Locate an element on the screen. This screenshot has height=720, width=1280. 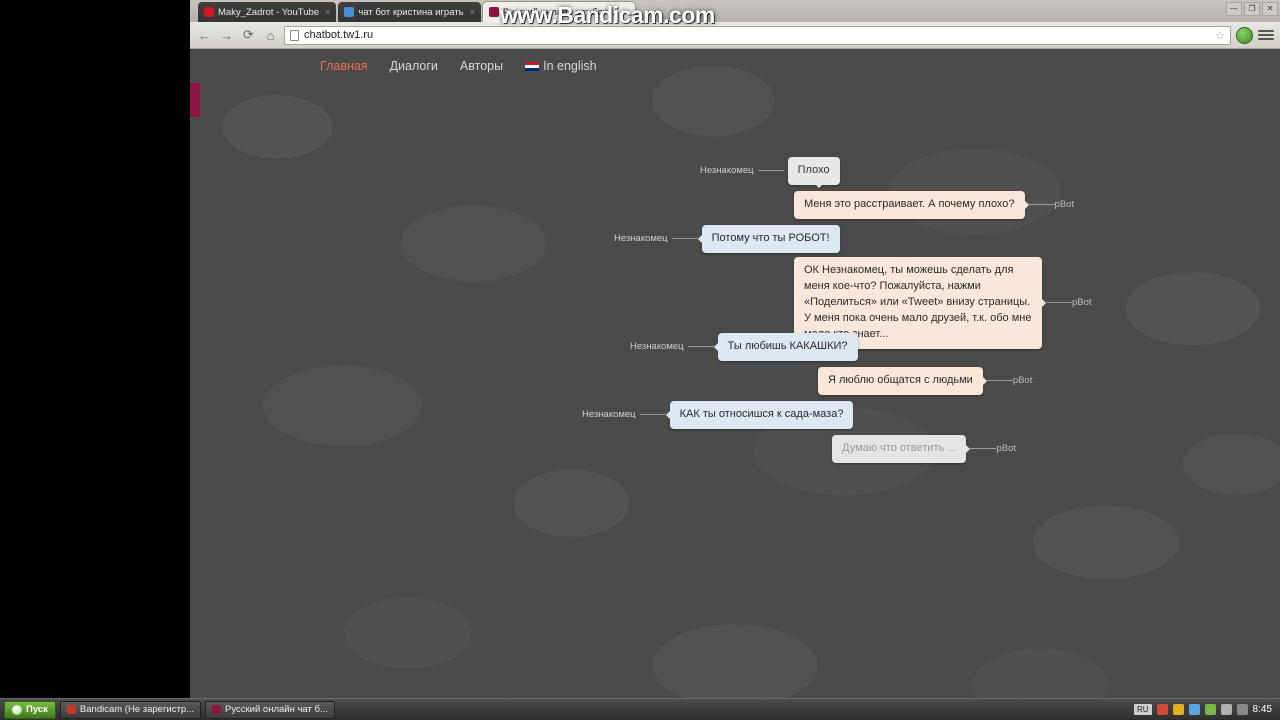
url-text: chatbot.tw1.ru is located at coordinates (339, 35).